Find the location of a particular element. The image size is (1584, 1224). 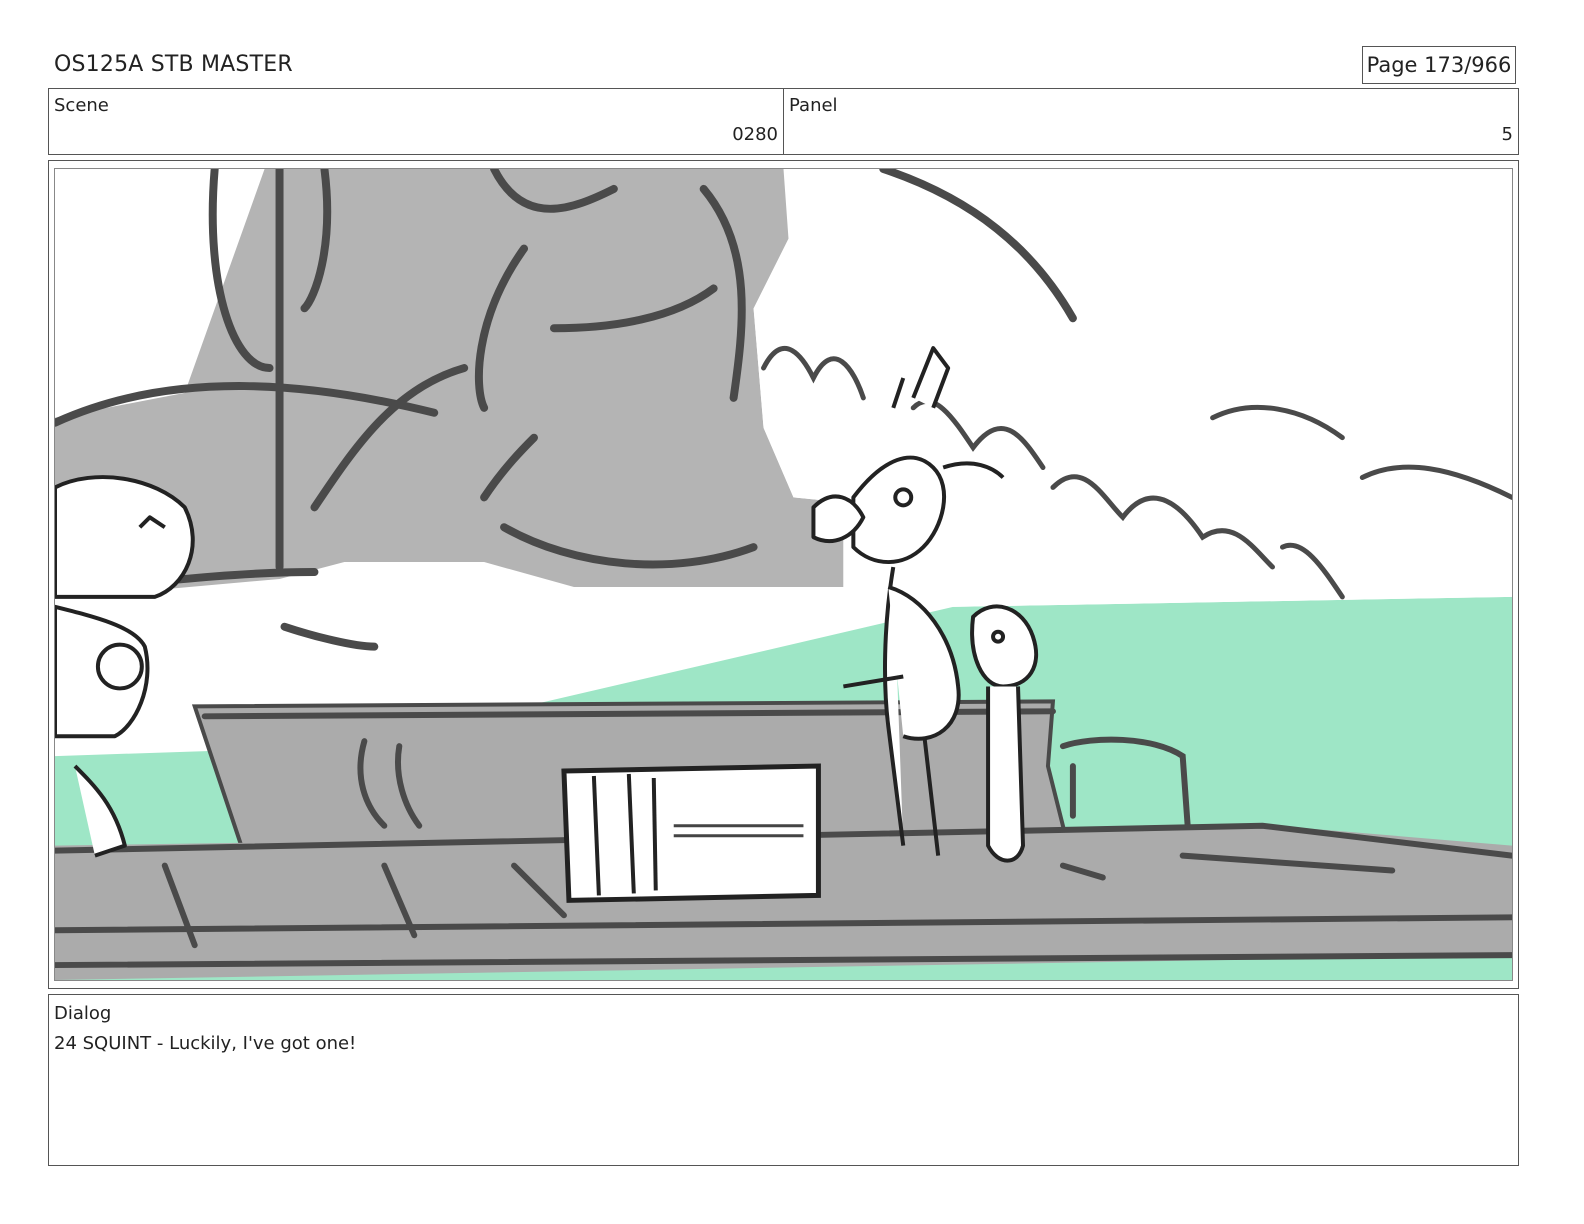

scene-number: 0280 is located at coordinates (755, 134).